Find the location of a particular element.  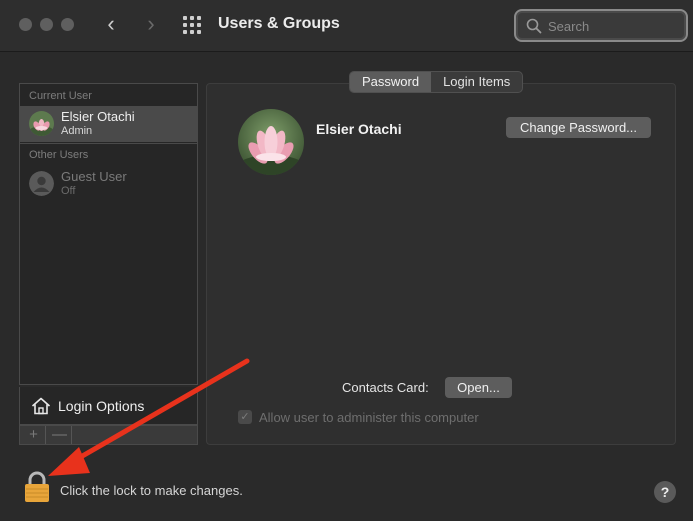

add-user-button: + is located at coordinates (34, 435).